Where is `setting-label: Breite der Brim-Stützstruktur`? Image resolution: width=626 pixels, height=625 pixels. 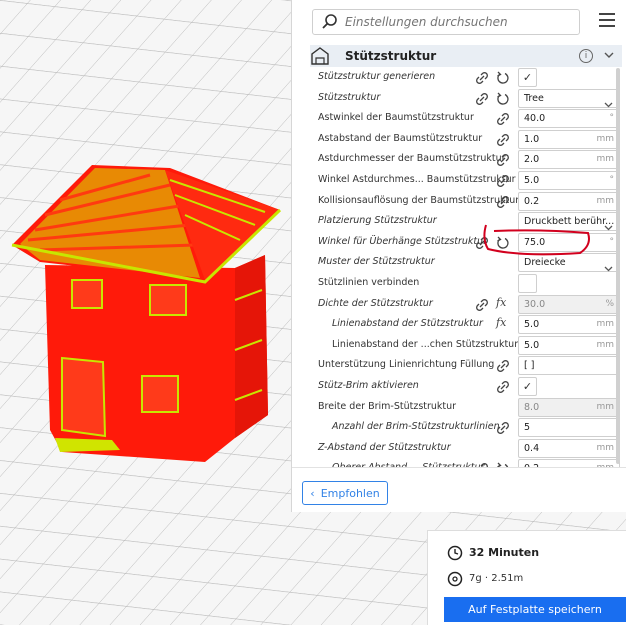
setting-label: Breite der Brim-Stützstruktur is located at coordinates (387, 406).